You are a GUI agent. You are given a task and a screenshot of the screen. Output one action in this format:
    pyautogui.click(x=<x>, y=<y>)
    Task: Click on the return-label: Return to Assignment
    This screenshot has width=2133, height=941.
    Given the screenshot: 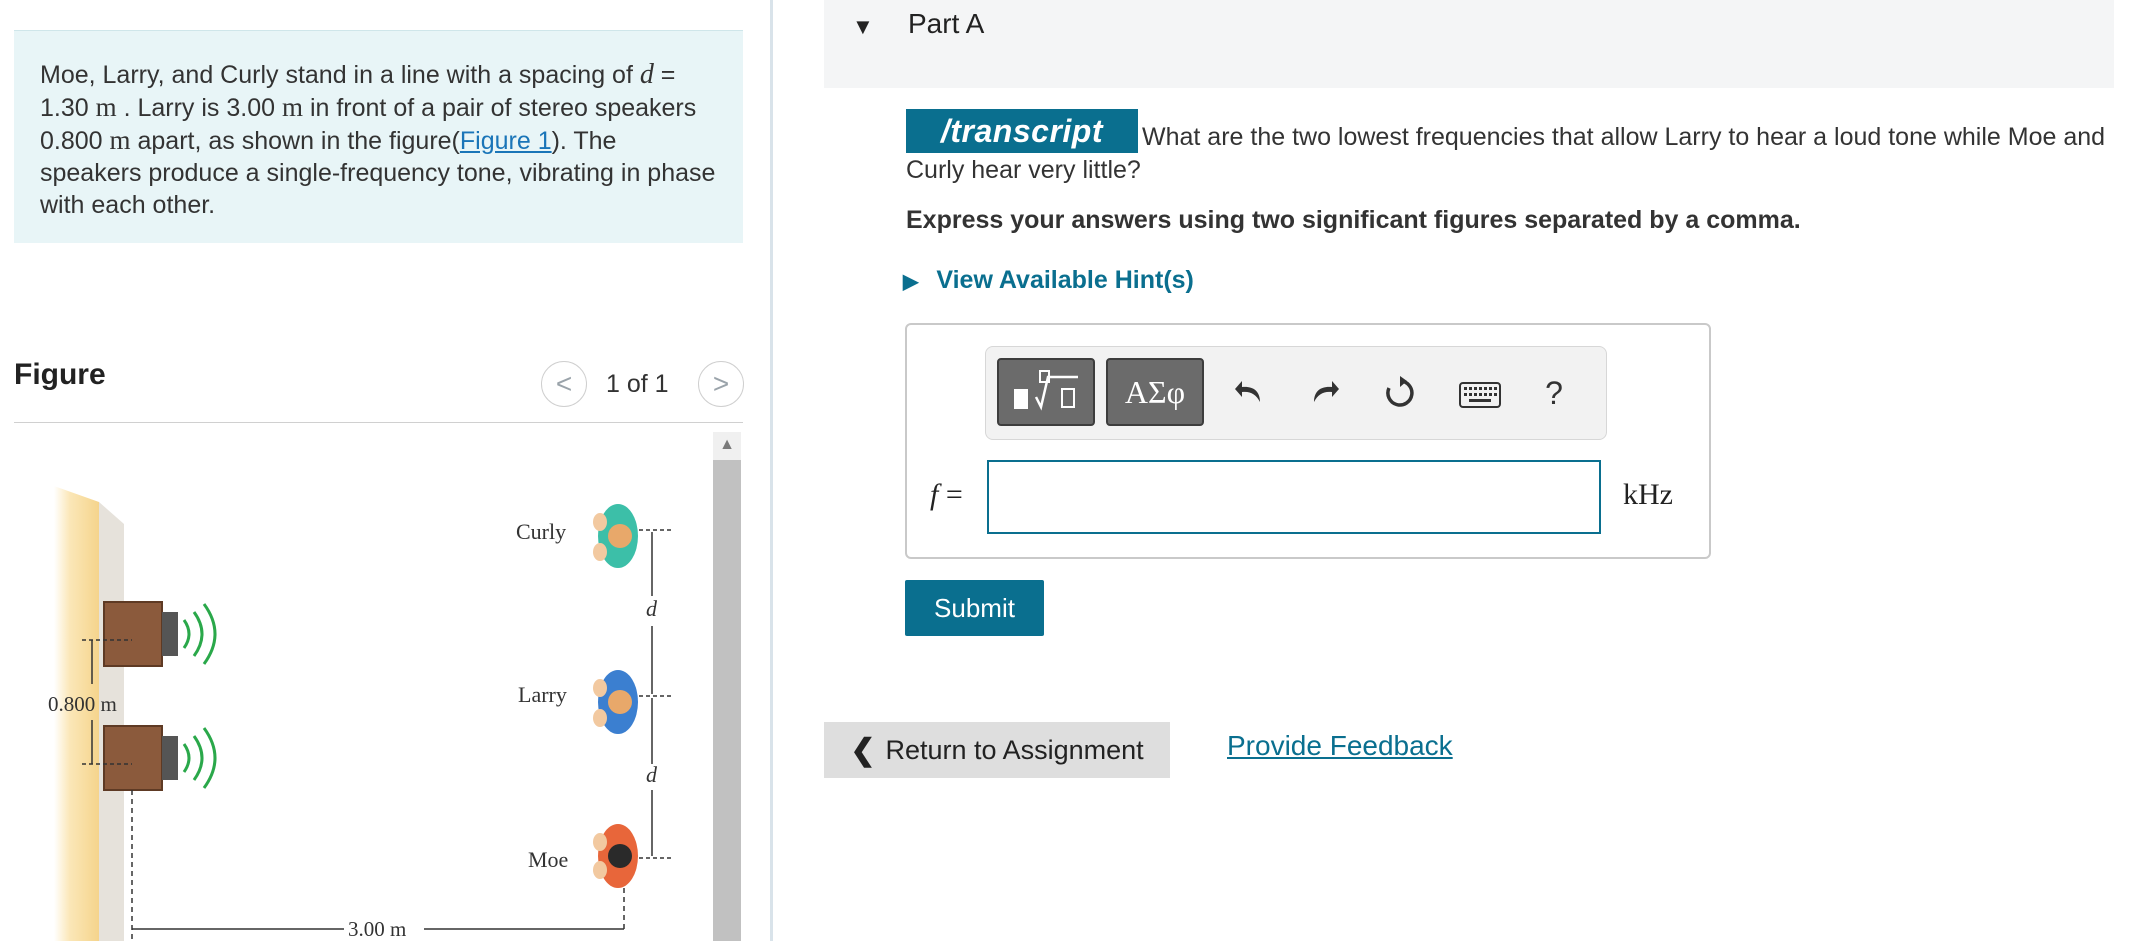 What is the action you would take?
    pyautogui.click(x=1014, y=749)
    